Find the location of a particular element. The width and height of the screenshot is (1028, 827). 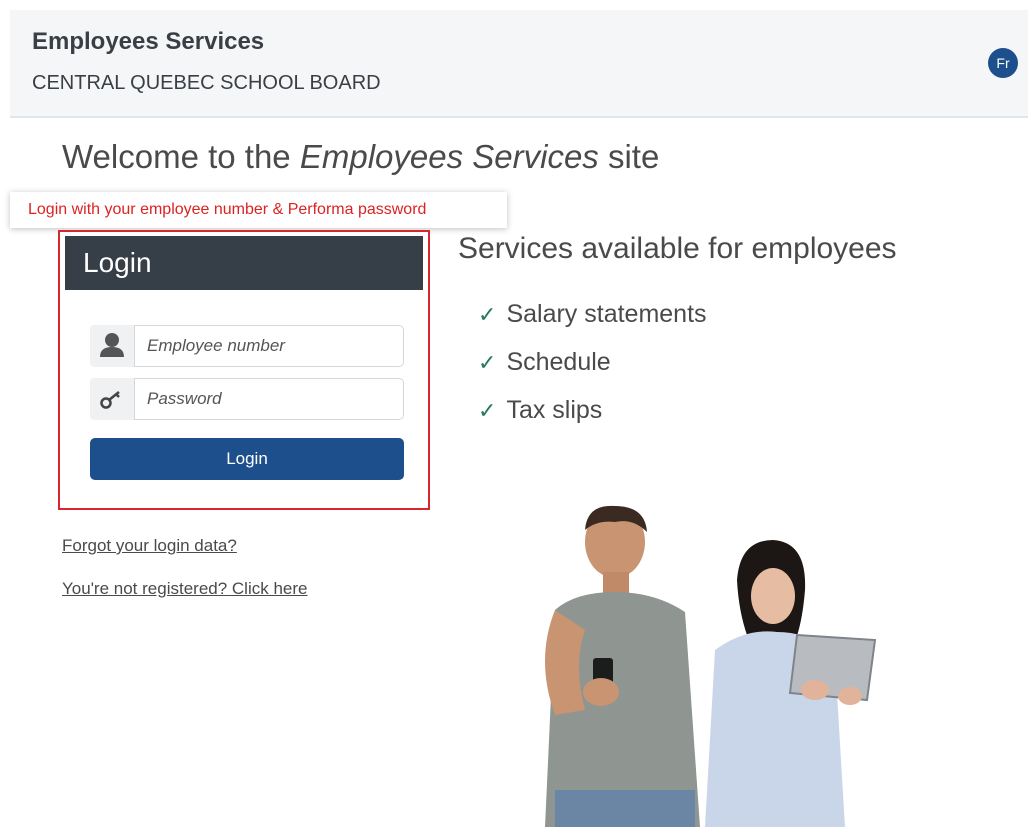

user-icon is located at coordinates (112, 346).